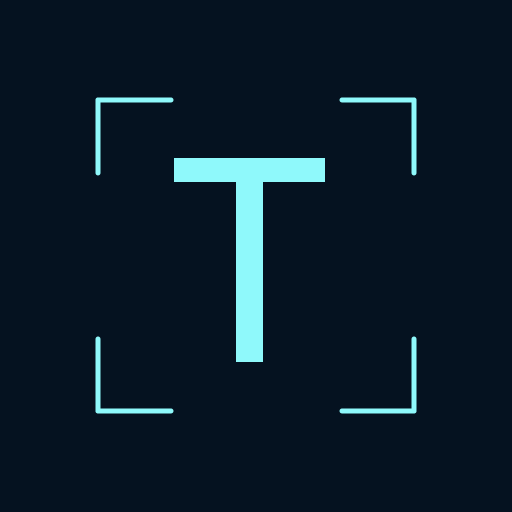 This screenshot has height=512, width=512. I want to click on letter-t-stem, so click(249, 260).